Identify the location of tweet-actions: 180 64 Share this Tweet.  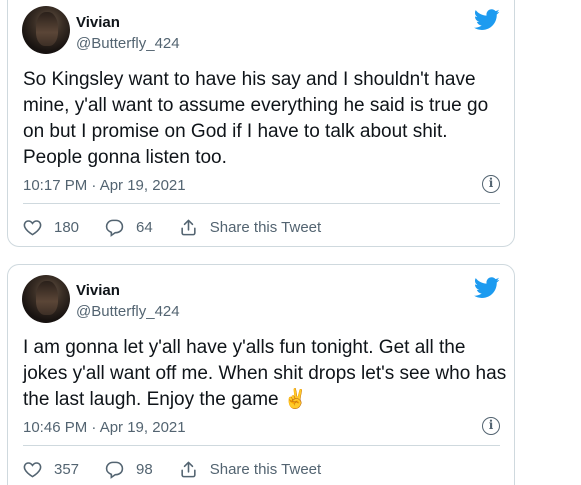
(185, 227).